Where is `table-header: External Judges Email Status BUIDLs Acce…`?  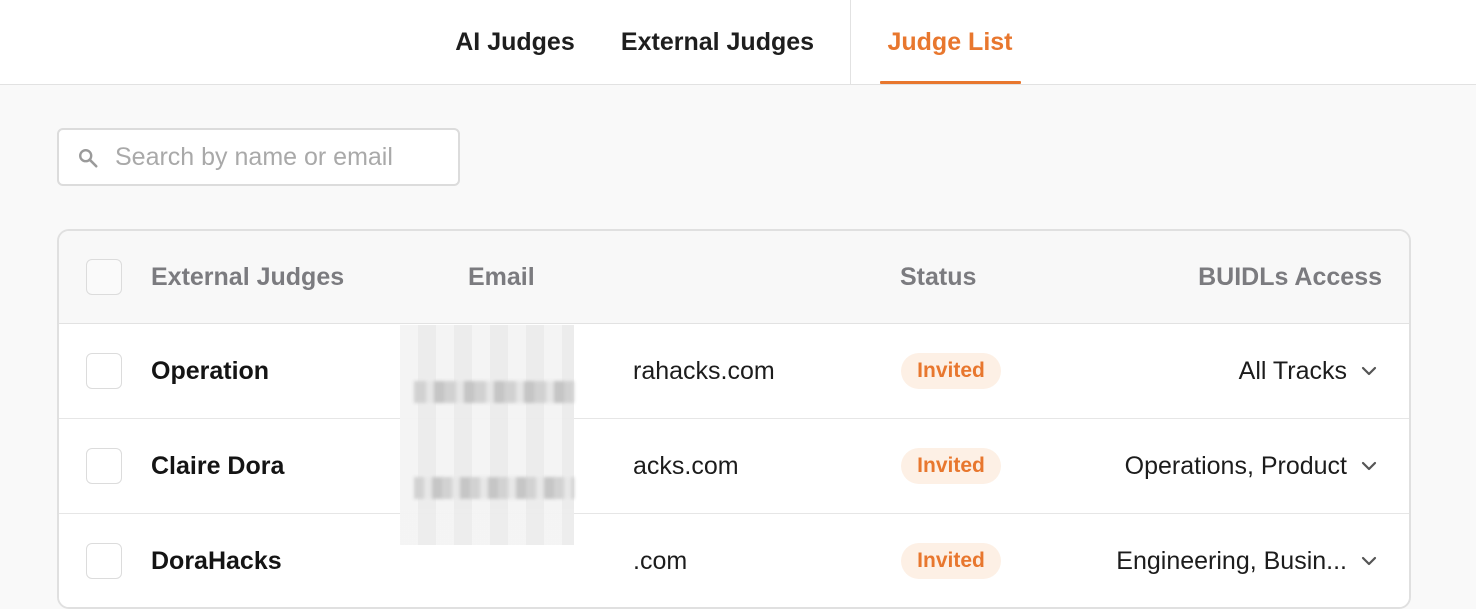 table-header: External Judges Email Status BUIDLs Acce… is located at coordinates (734, 277).